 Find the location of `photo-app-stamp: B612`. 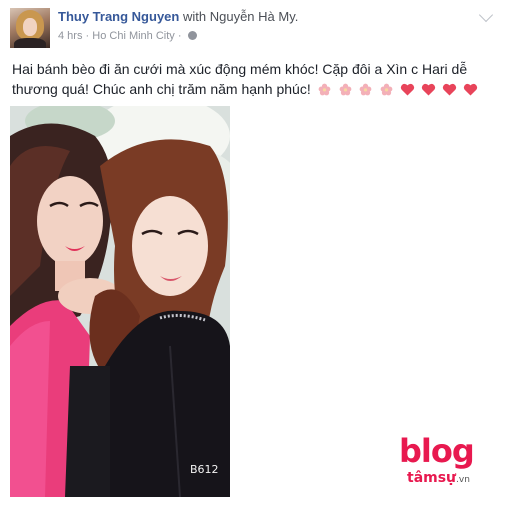

photo-app-stamp: B612 is located at coordinates (204, 469).